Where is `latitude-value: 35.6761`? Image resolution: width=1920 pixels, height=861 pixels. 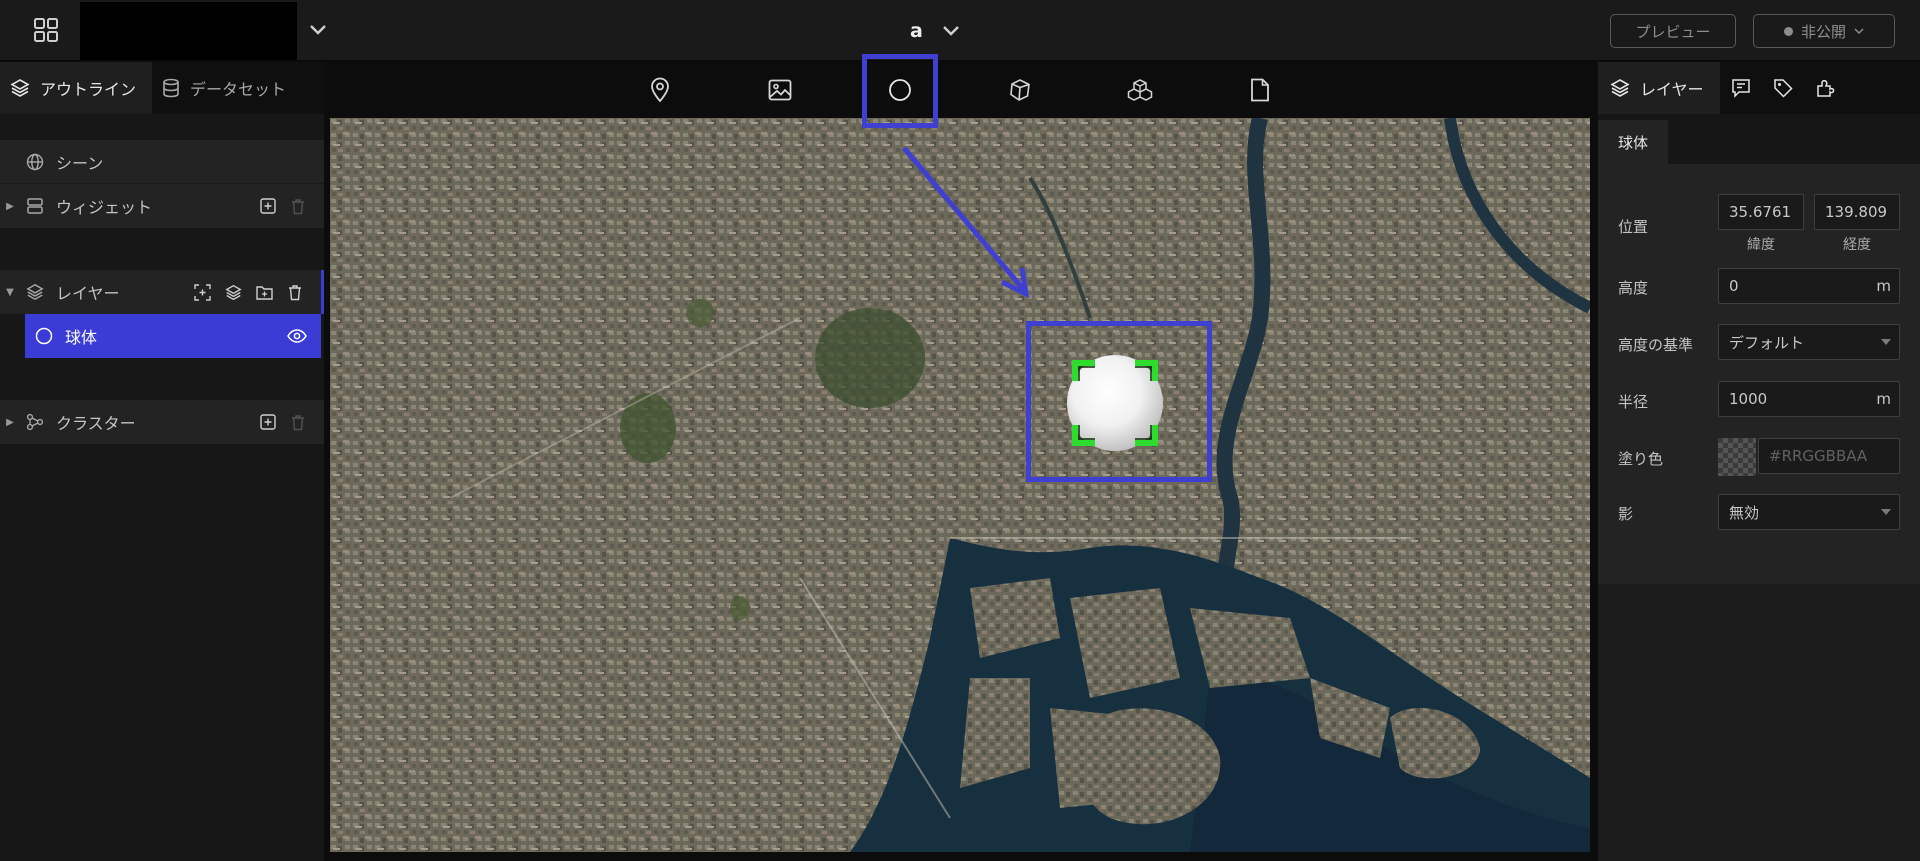
latitude-value: 35.6761 is located at coordinates (1760, 212).